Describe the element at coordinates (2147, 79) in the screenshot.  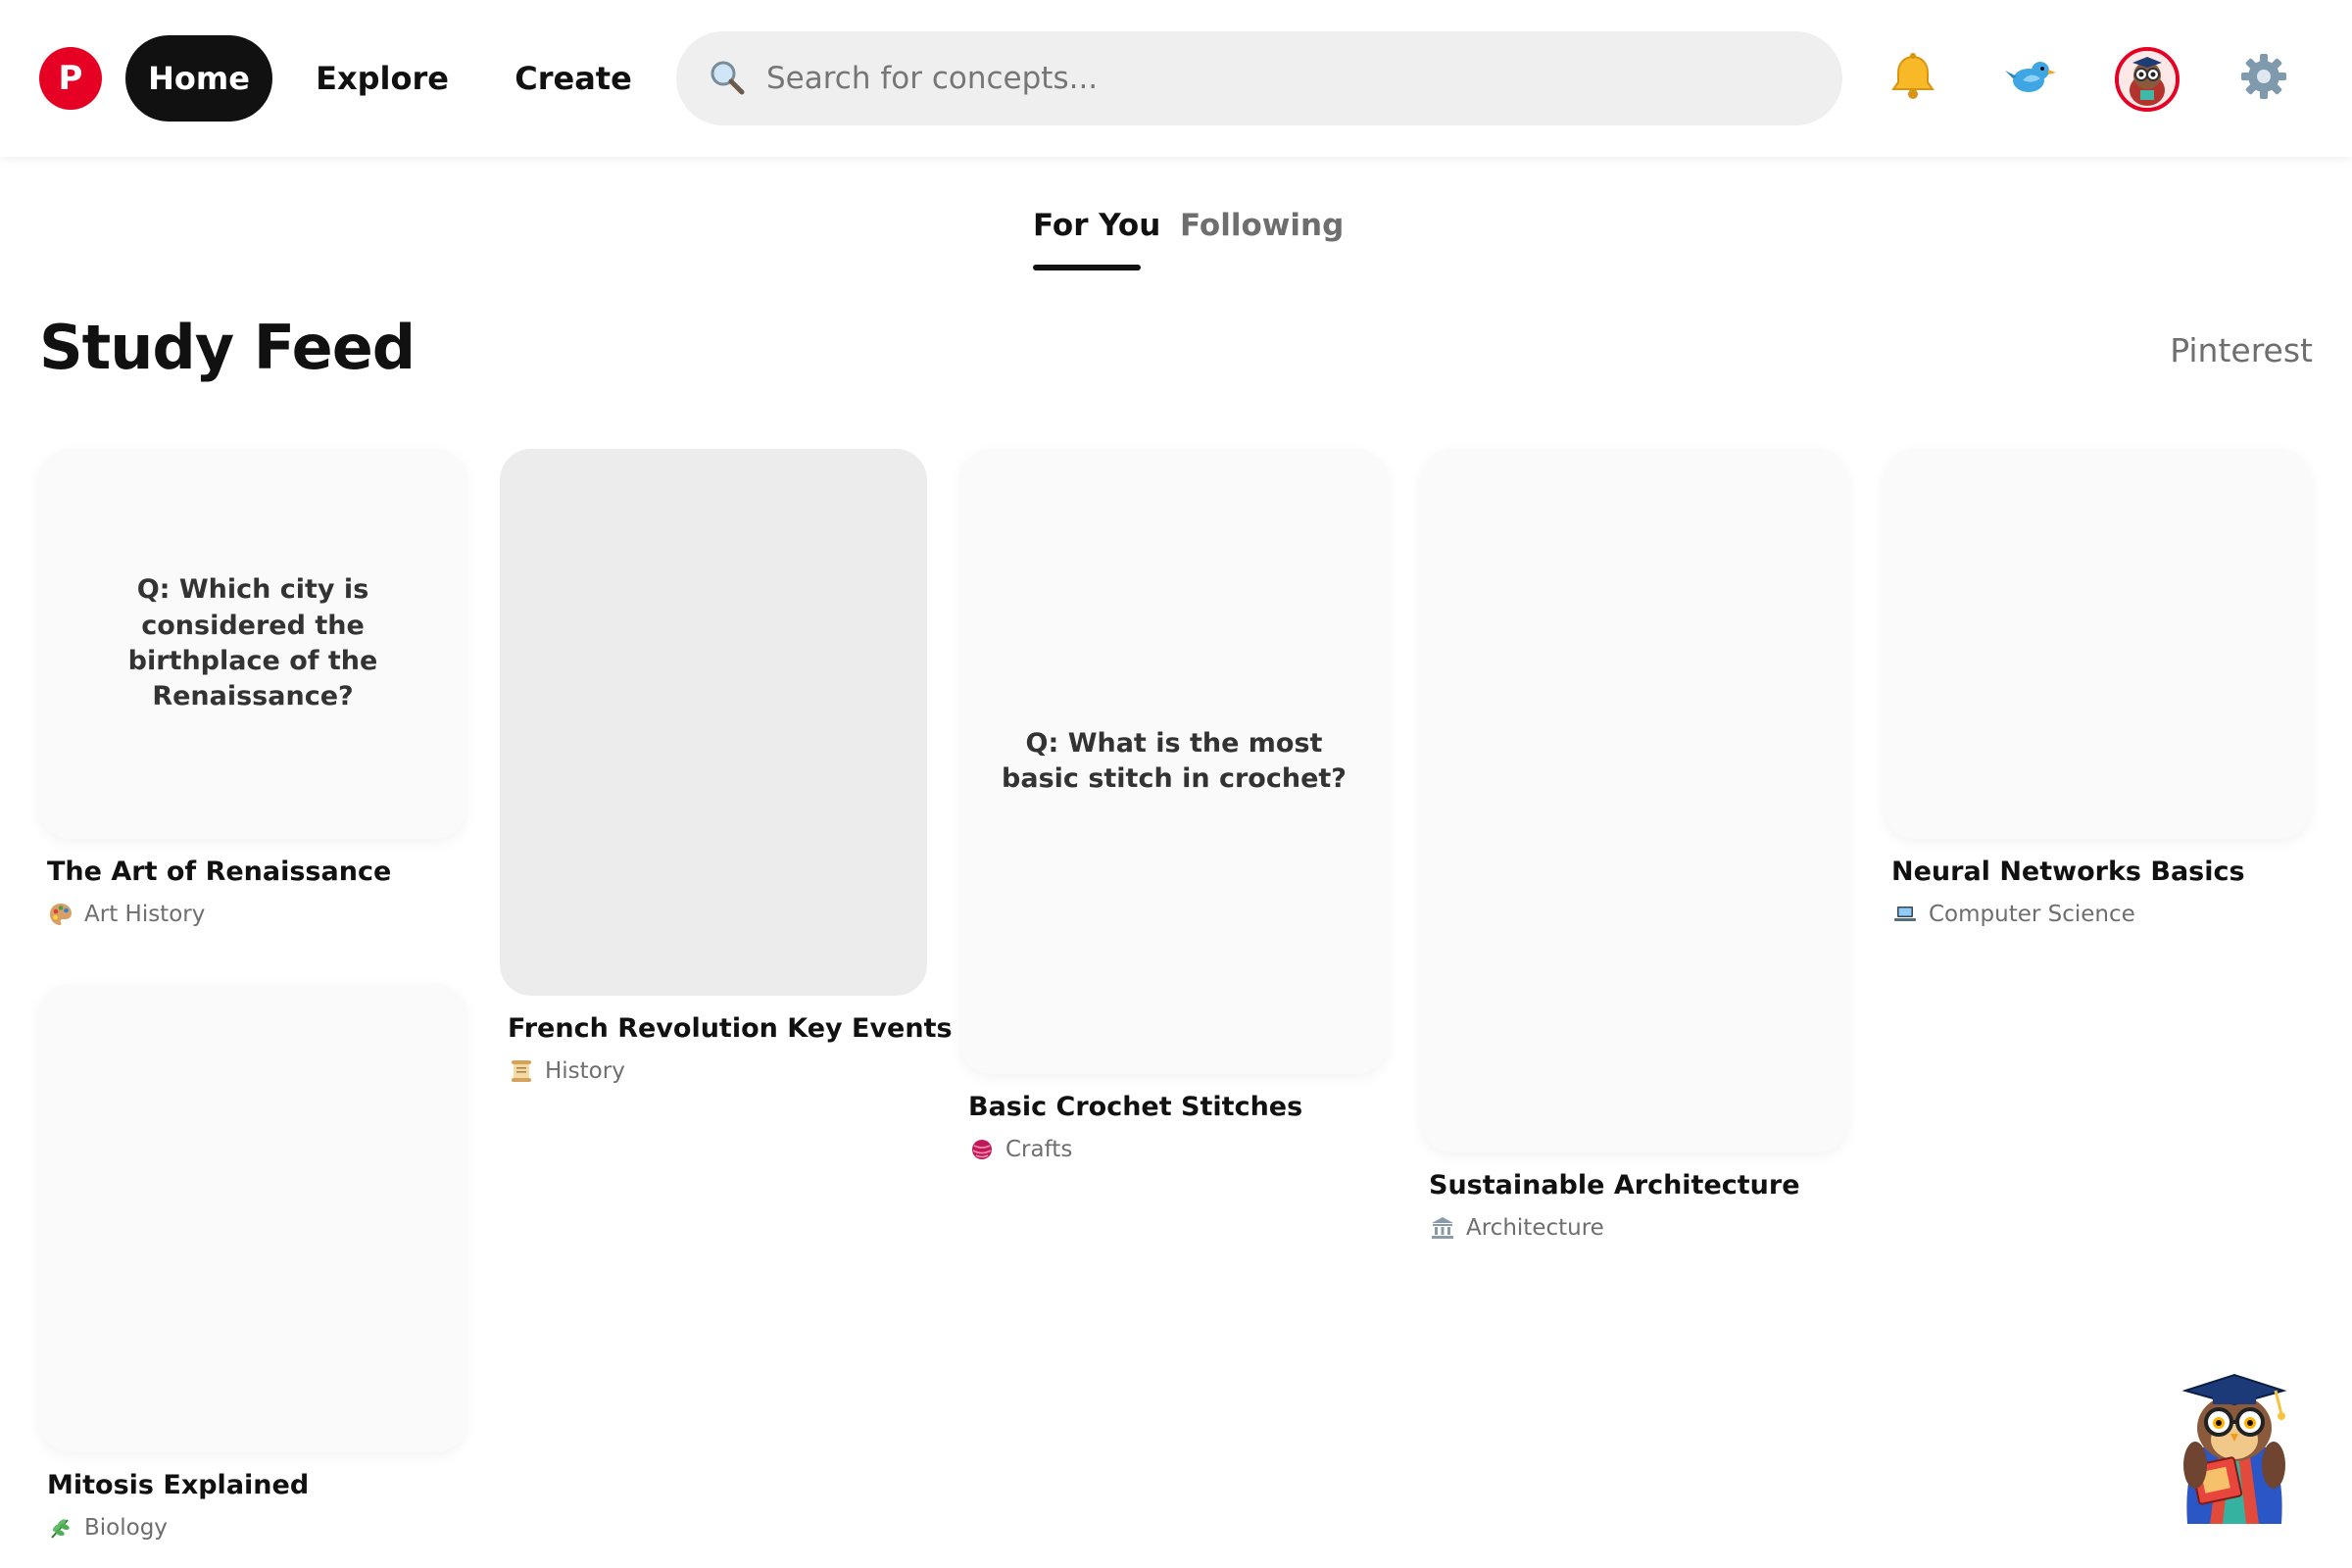
I see `avatar` at that location.